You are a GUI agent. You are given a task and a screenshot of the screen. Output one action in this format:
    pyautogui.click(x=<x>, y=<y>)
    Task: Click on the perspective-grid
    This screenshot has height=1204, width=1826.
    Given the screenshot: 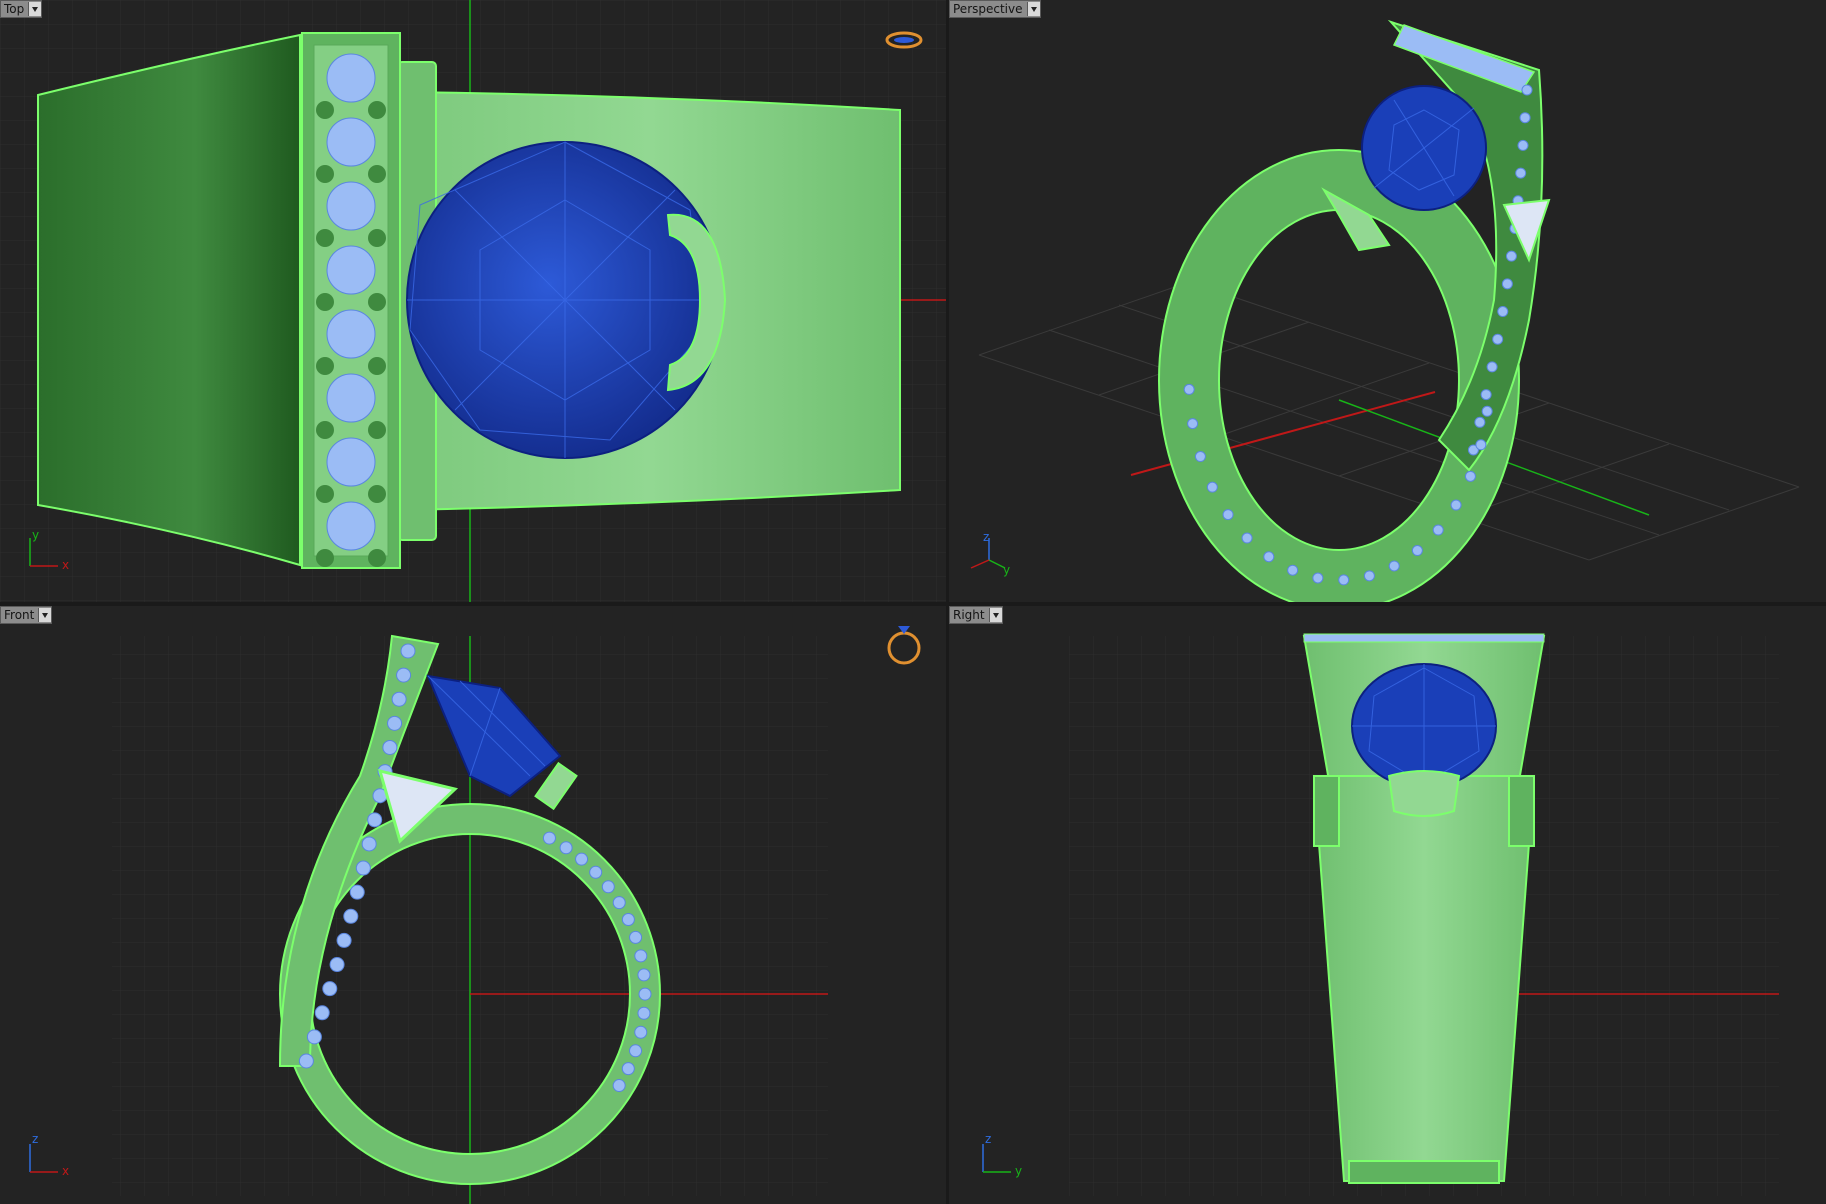 What is the action you would take?
    pyautogui.click(x=1389, y=421)
    